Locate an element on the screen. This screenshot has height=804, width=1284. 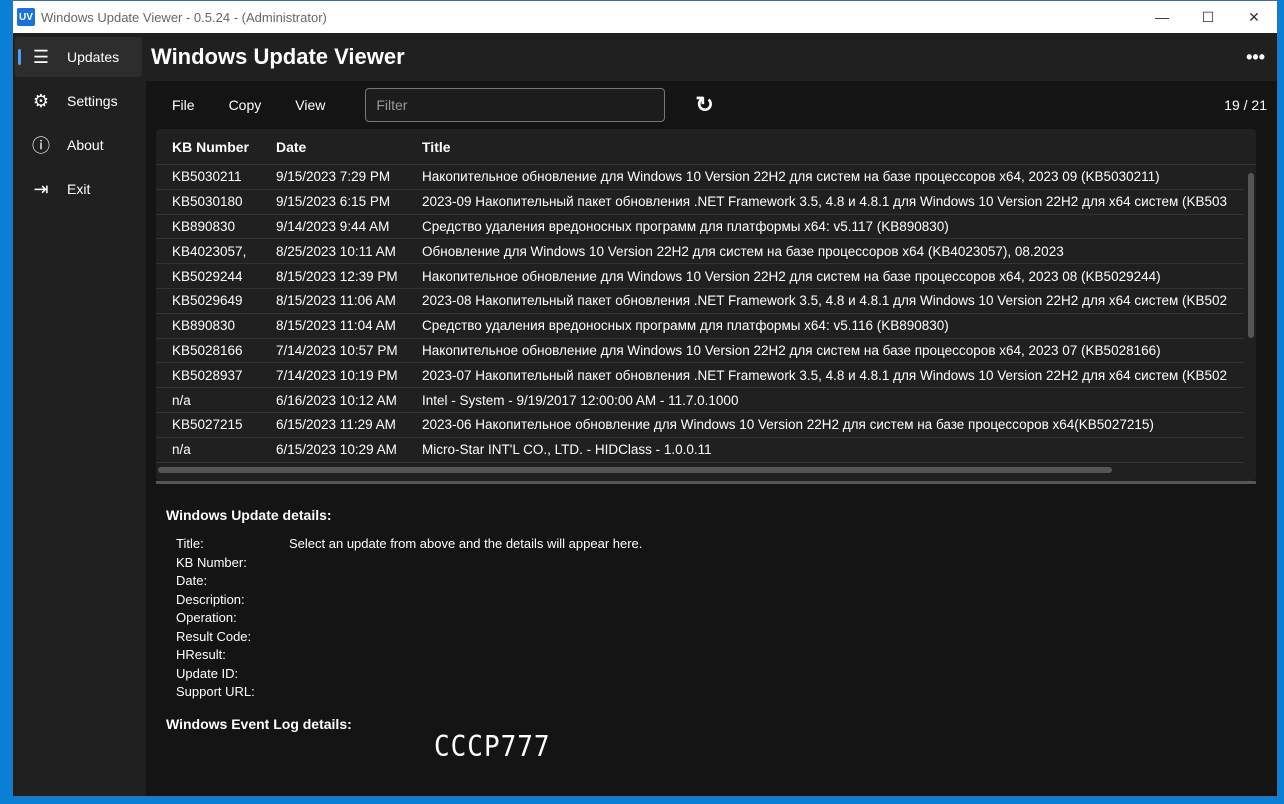
detail-label: Support URL: is located at coordinates (215, 691).